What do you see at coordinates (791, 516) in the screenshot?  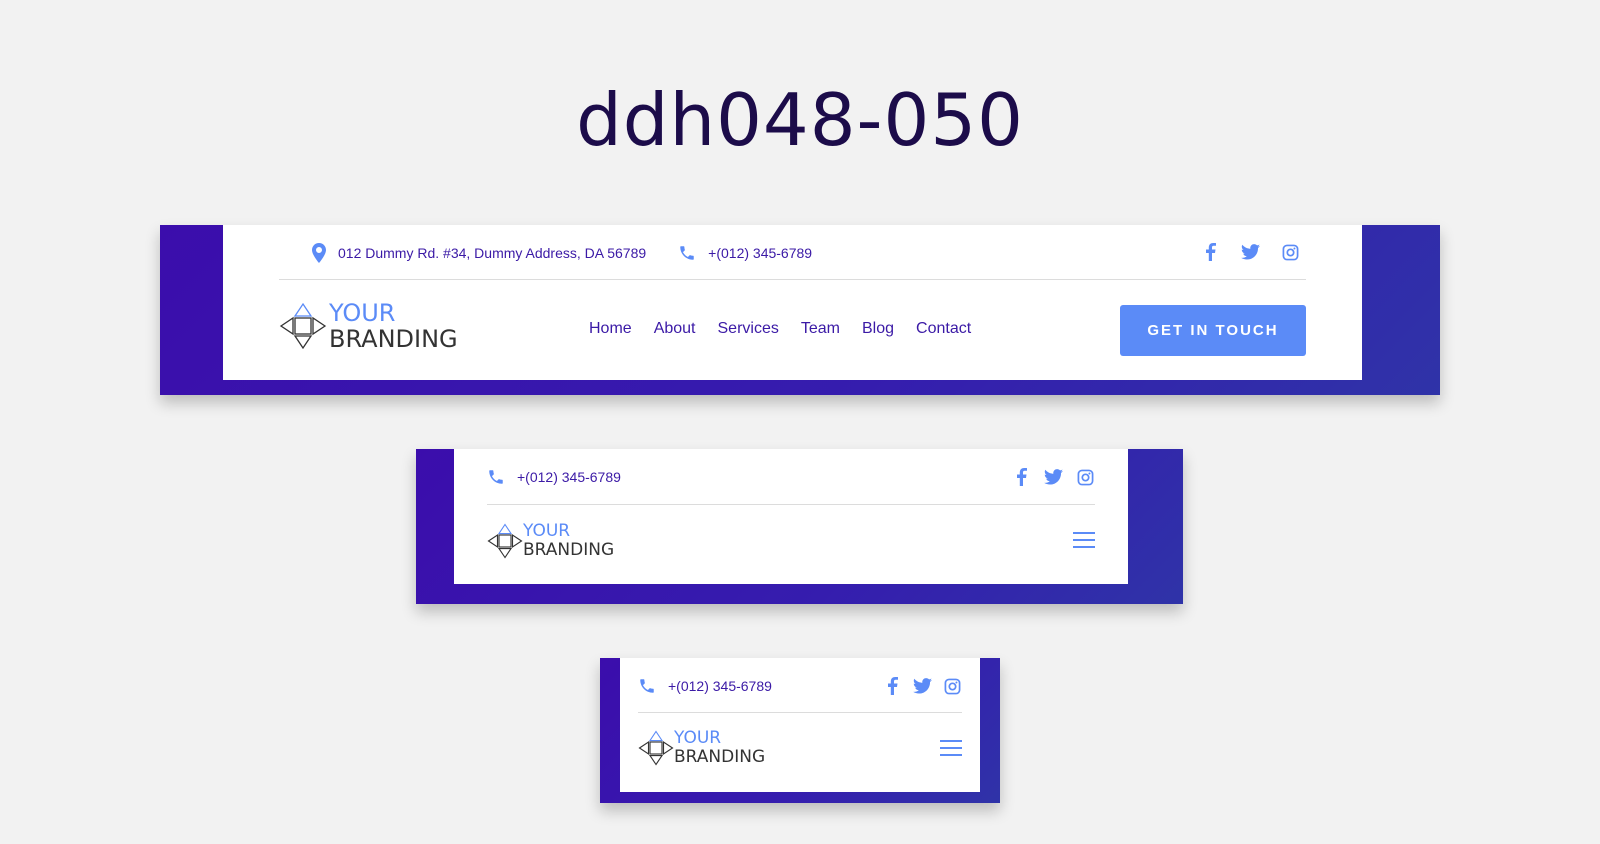 I see `tablet-header-card: +(012) 345-6789 YOUR BRANDING` at bounding box center [791, 516].